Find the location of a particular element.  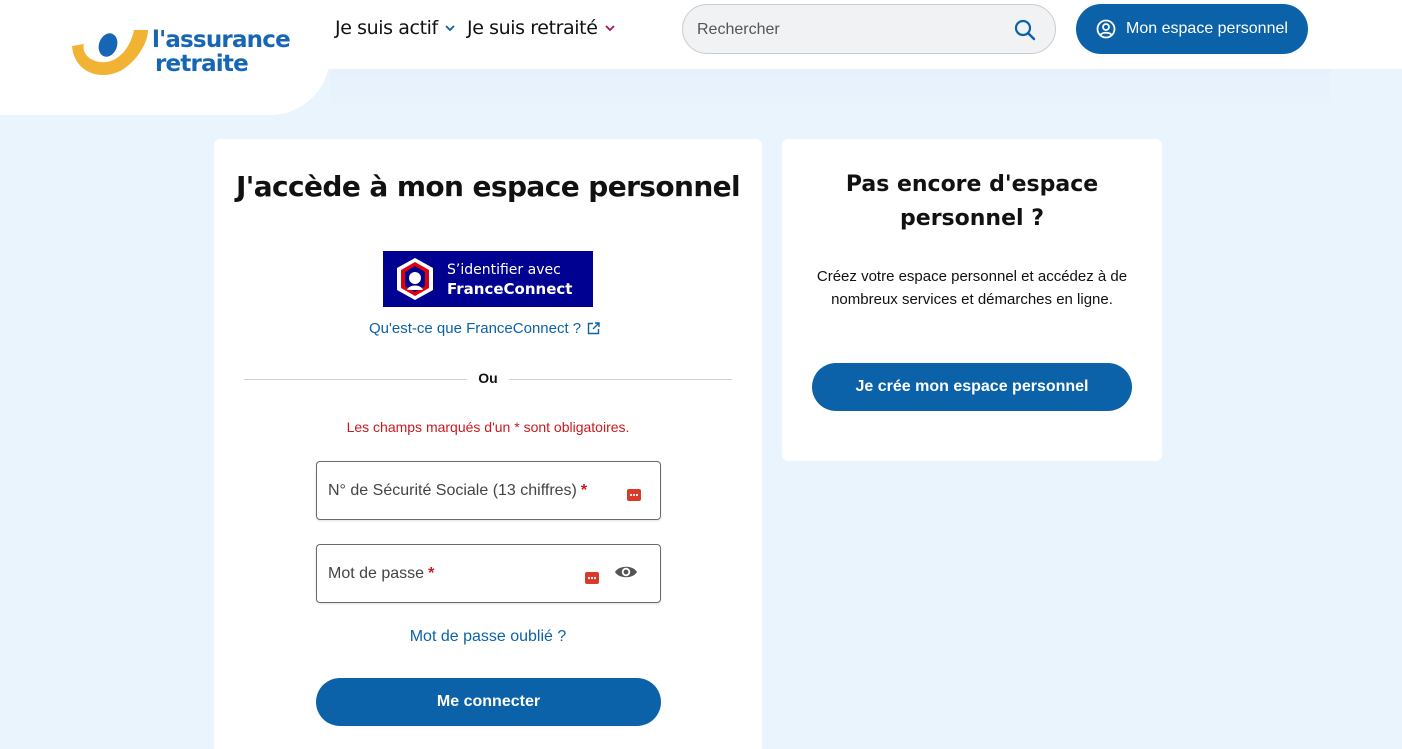

create-account-button: Je crée mon espace personnel is located at coordinates (972, 387).